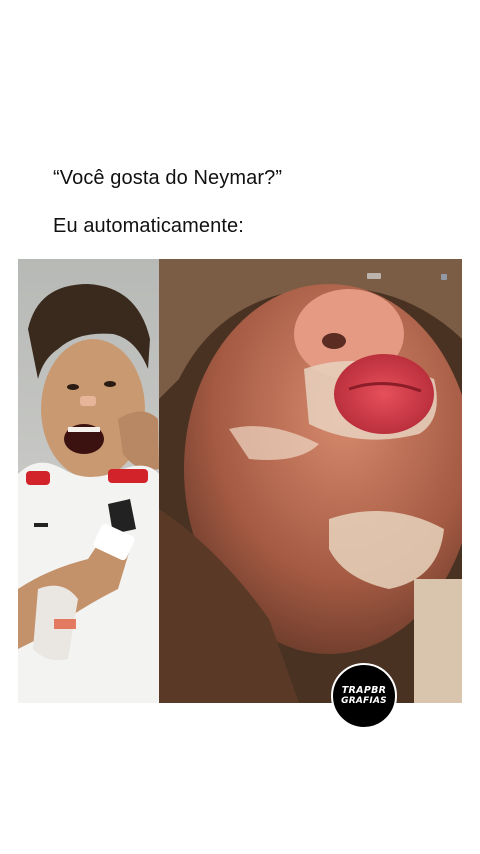 This screenshot has width=480, height=854. What do you see at coordinates (364, 701) in the screenshot?
I see `watermark-text-line2: GRAFIAS` at bounding box center [364, 701].